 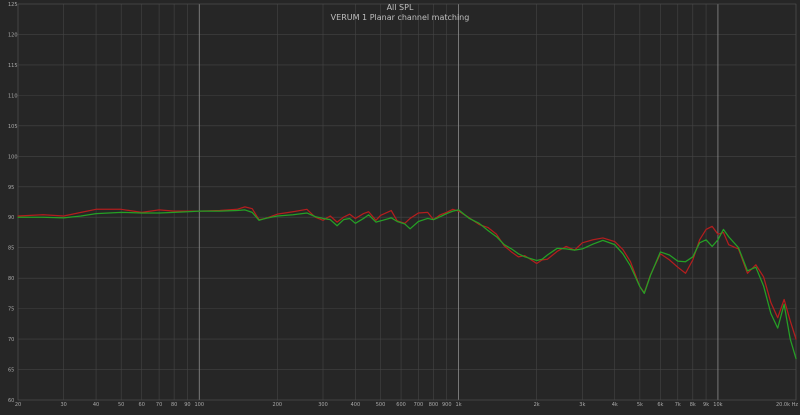 I want to click on x-tick-label: 9k, so click(x=706, y=405).